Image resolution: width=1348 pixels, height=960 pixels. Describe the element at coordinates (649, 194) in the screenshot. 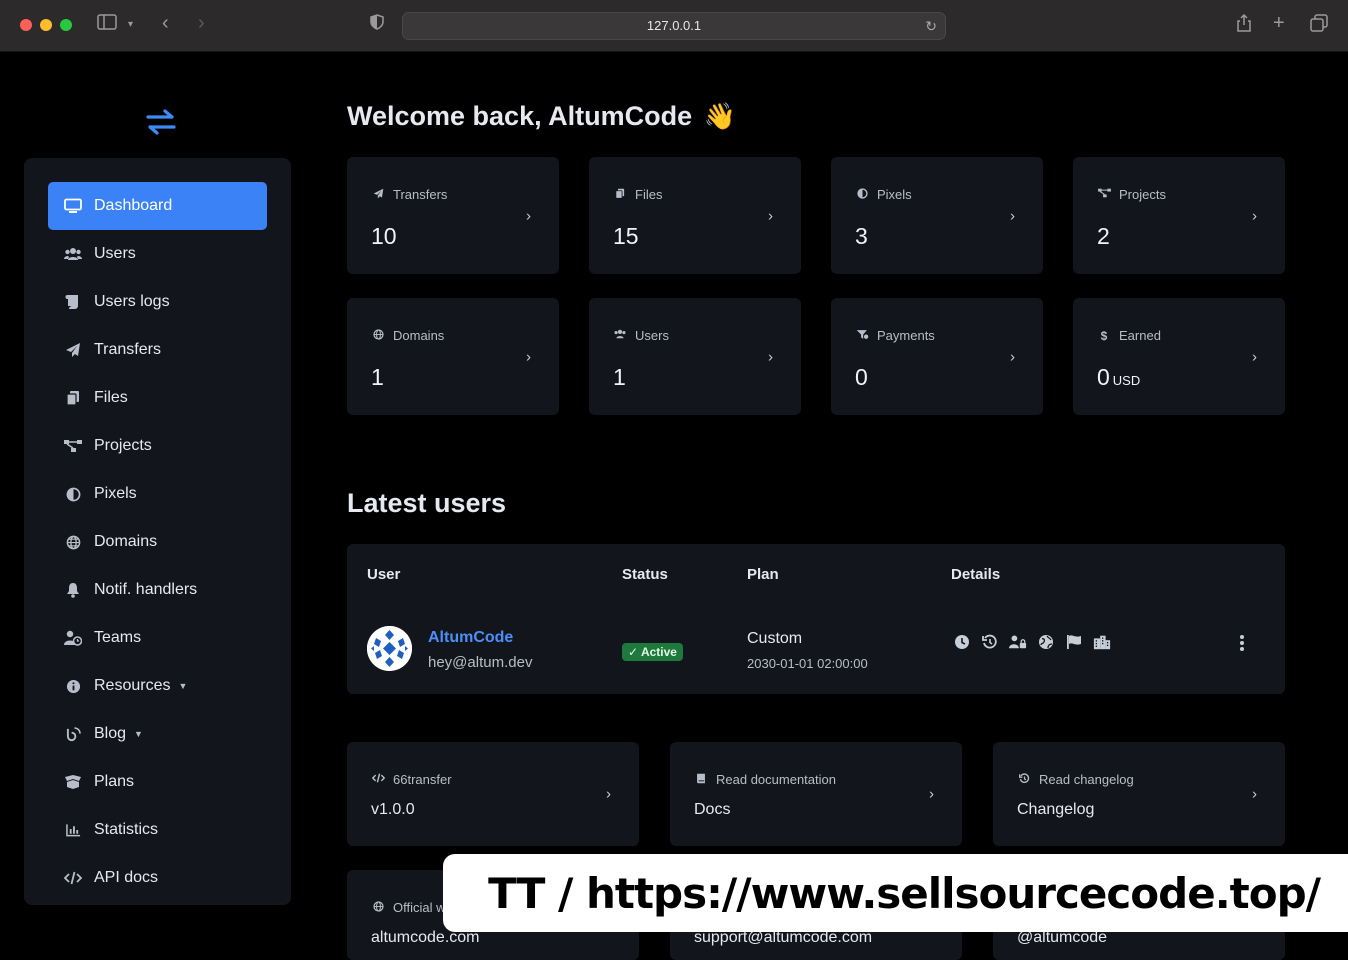

I see `stat-label: Files` at that location.